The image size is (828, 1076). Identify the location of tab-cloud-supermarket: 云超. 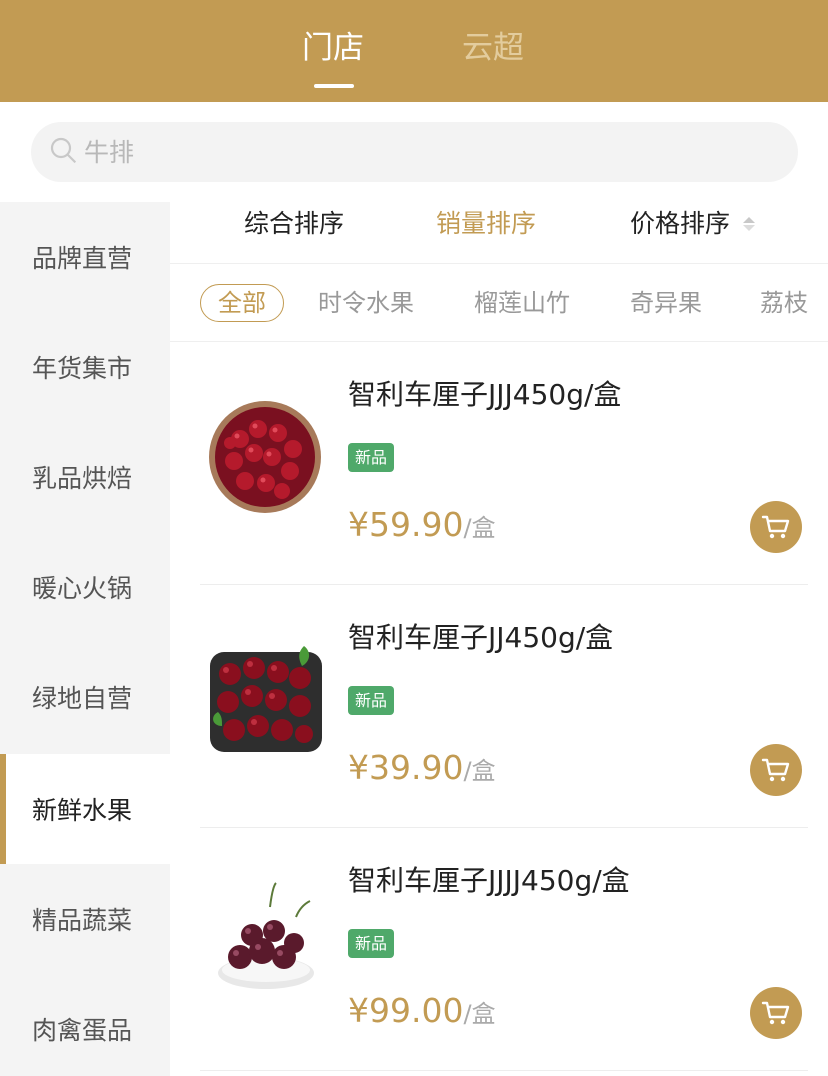
(493, 48).